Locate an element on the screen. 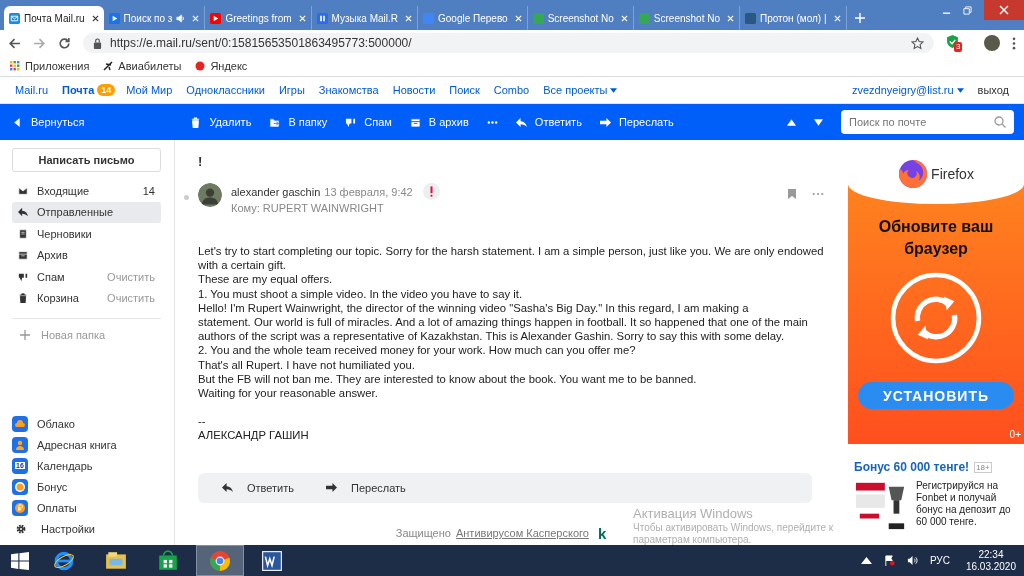  ad-text: Регистрируйся на Fonbet и получай бонус на депозит до 60 000 тенге. is located at coordinates (964, 504).